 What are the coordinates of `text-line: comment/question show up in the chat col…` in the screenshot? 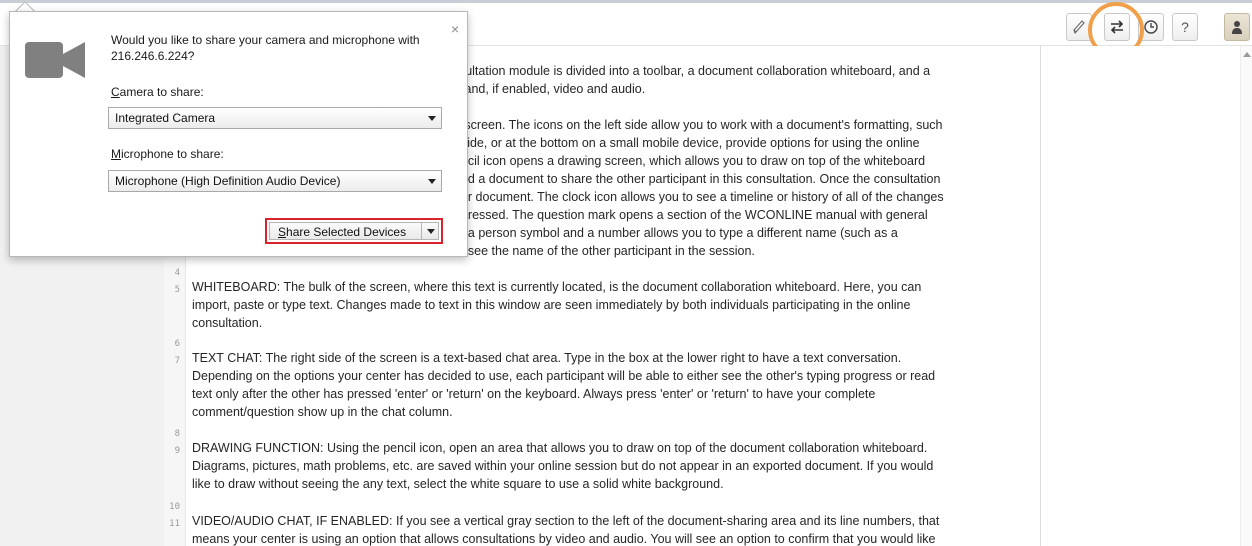 It's located at (322, 412).